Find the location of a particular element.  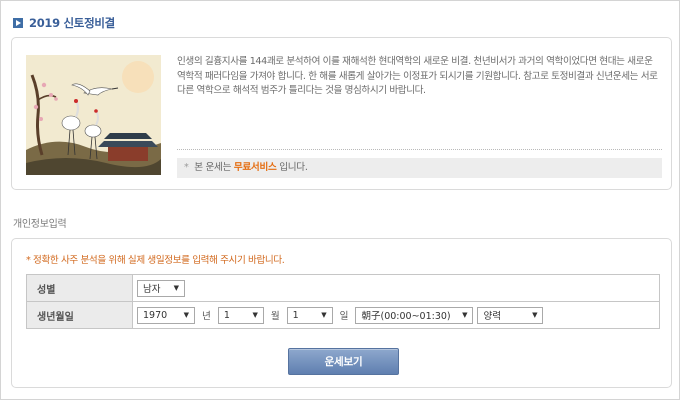

form-notice: * 정확한 사주 분석을 위해 실제 생일정보를 입력해 주시기 바랍니다. is located at coordinates (155, 260).